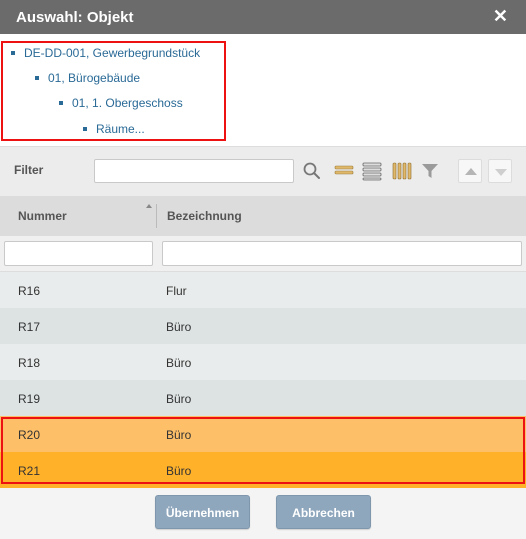 This screenshot has width=526, height=539. I want to click on table-row: R16 Flur, so click(263, 290).